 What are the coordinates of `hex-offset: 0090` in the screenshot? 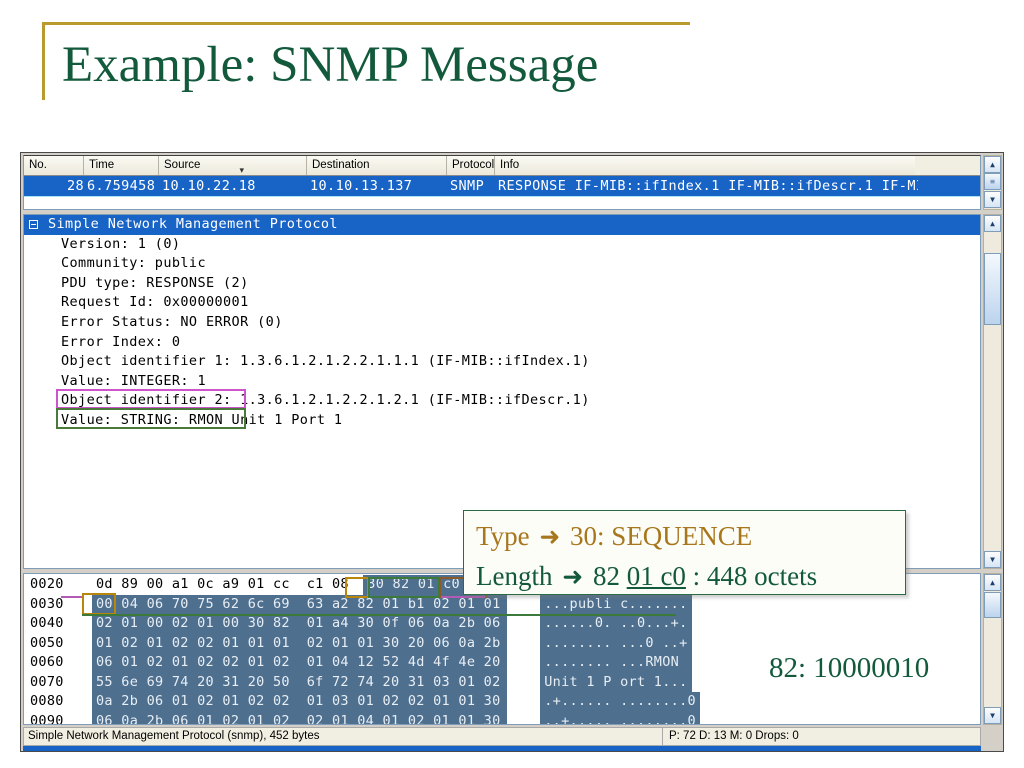 It's located at (47, 718).